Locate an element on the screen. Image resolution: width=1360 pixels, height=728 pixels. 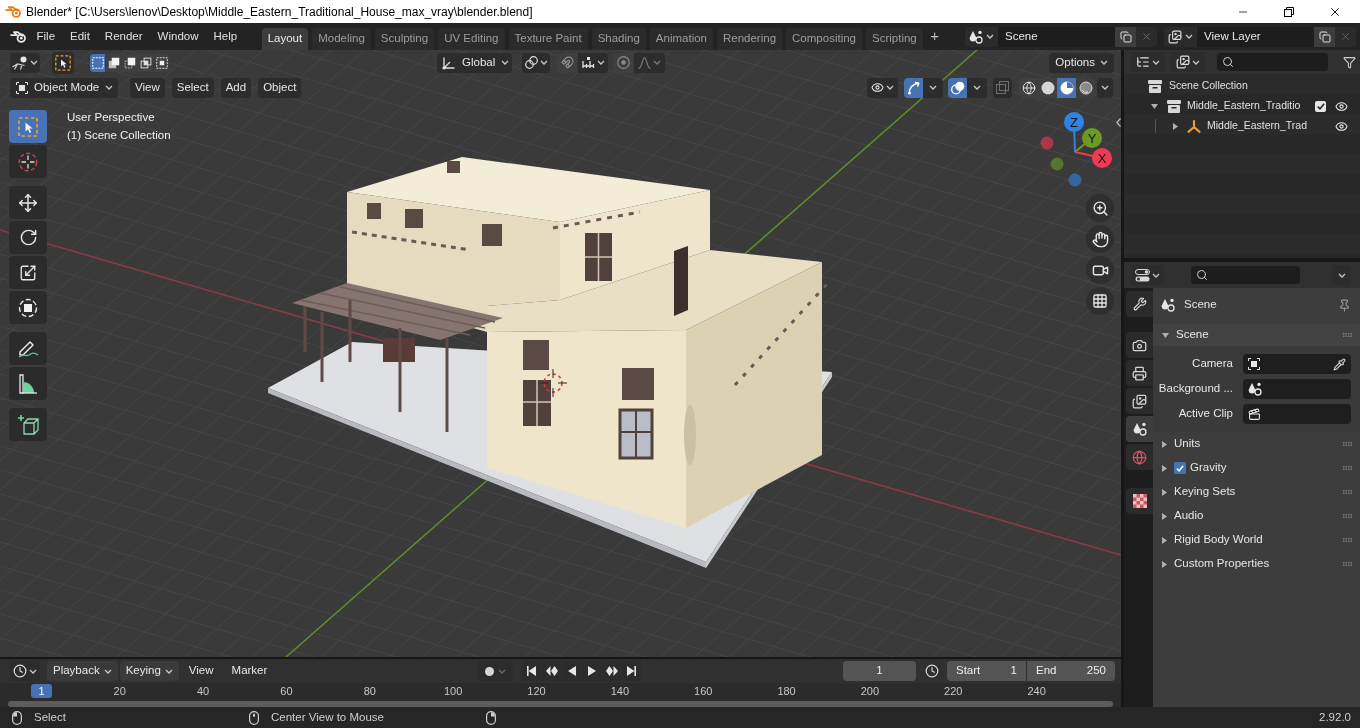
menu-item: Marker is located at coordinates (249, 671).